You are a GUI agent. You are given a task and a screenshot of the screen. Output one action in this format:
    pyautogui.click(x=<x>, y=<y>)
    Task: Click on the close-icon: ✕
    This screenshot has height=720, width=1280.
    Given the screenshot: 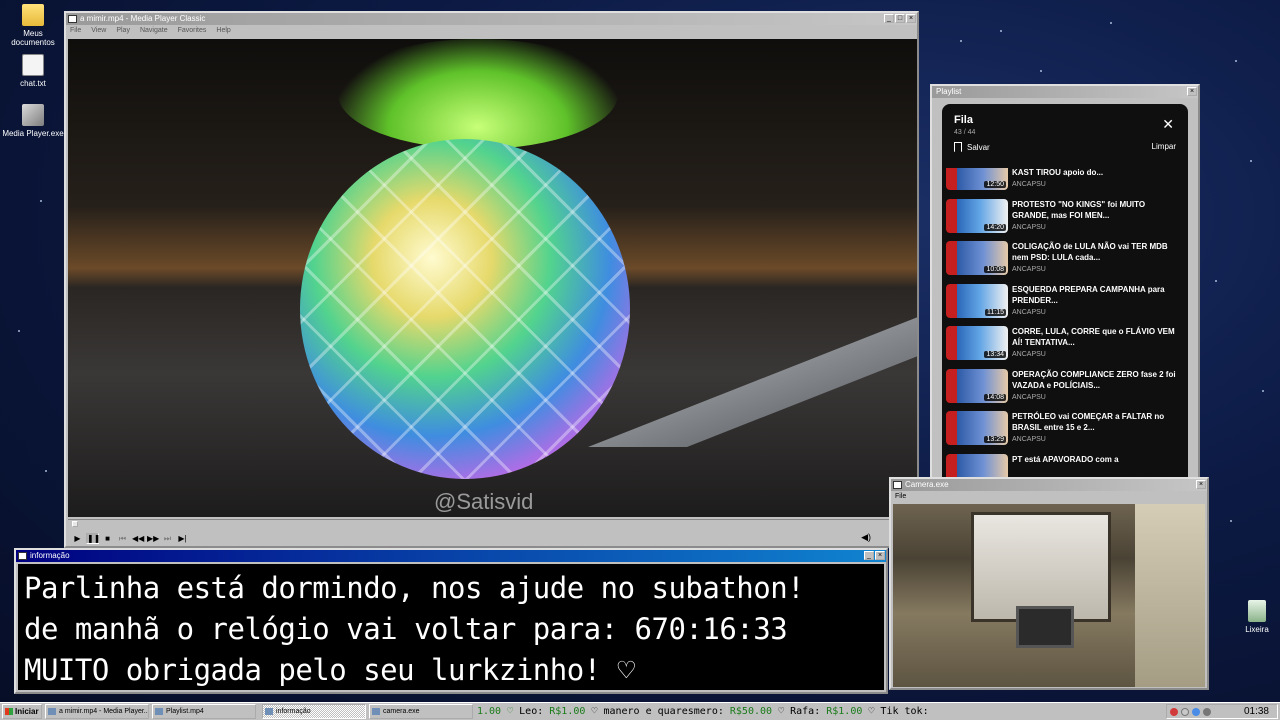 What is the action you would take?
    pyautogui.click(x=1168, y=124)
    